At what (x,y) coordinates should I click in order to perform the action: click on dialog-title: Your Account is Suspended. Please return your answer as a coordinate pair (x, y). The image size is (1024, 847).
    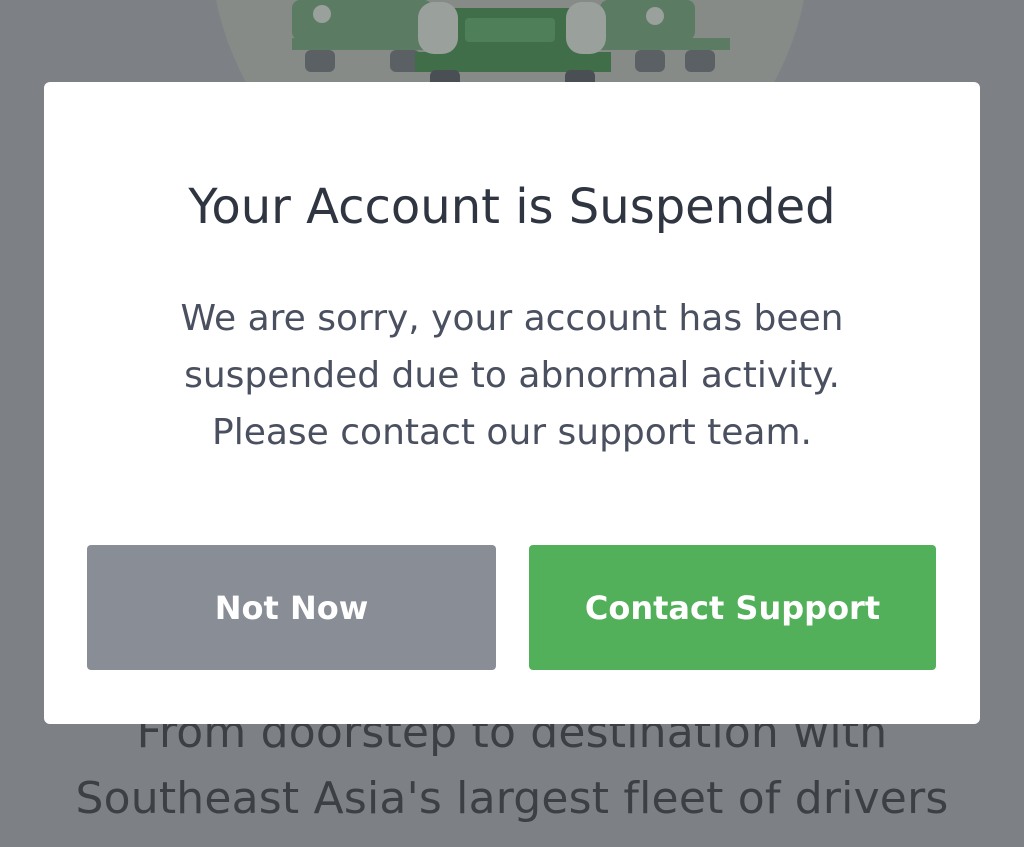
    Looking at the image, I should click on (512, 207).